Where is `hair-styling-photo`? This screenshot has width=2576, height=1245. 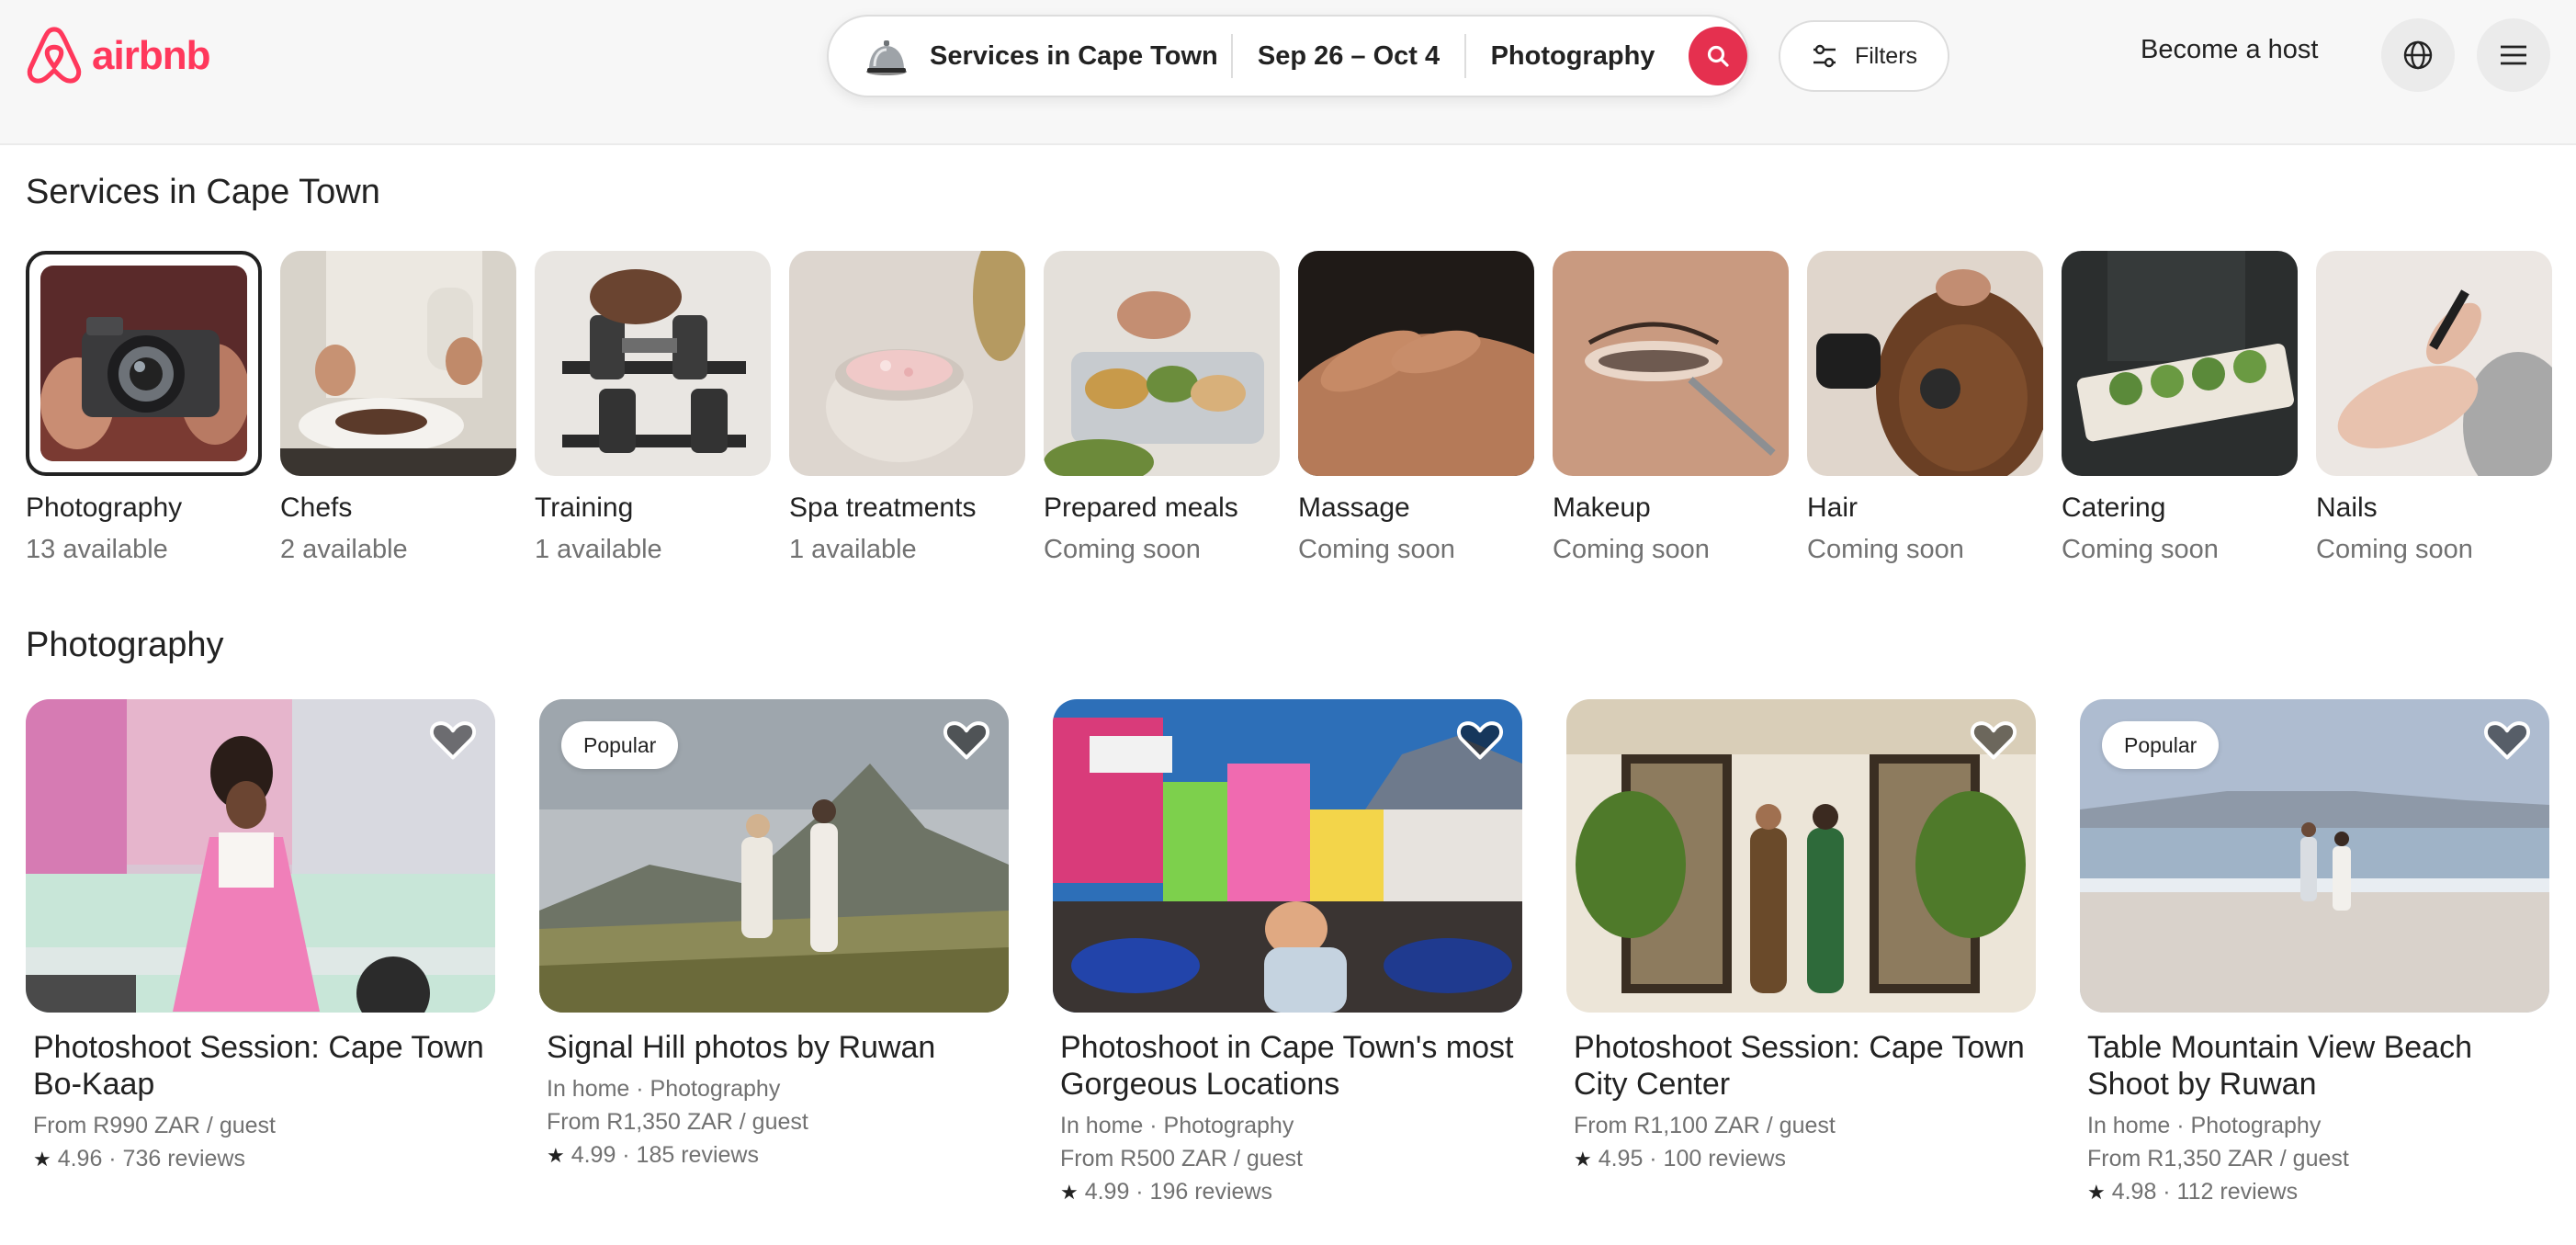 hair-styling-photo is located at coordinates (1925, 363).